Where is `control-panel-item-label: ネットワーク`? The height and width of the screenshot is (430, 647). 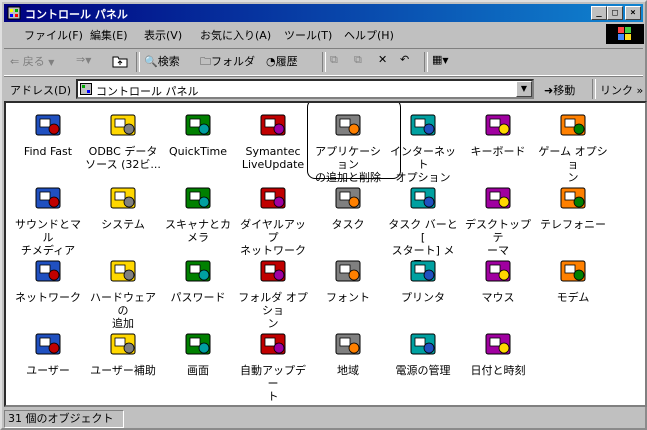
control-panel-item-label: ネットワーク is located at coordinates (48, 297).